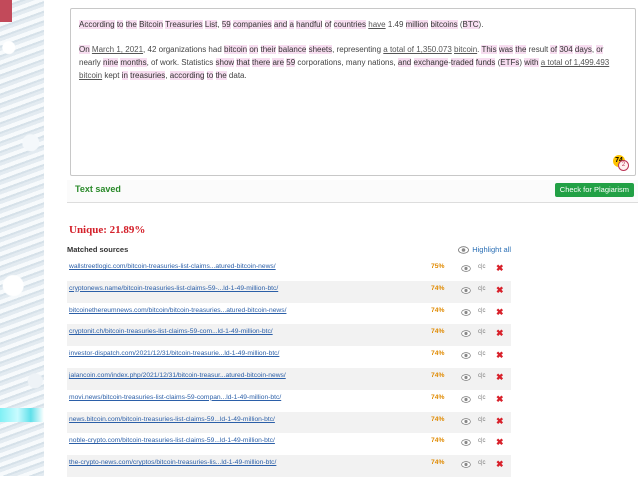 The image size is (640, 477). Describe the element at coordinates (485, 62) in the screenshot. I see `highlighted-word: funds` at that location.